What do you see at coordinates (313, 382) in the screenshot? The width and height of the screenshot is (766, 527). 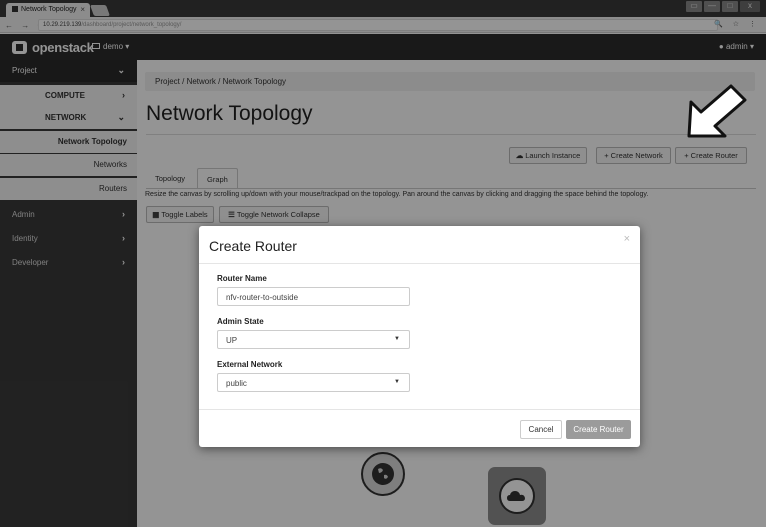 I see `external-network-select: public ▼` at bounding box center [313, 382].